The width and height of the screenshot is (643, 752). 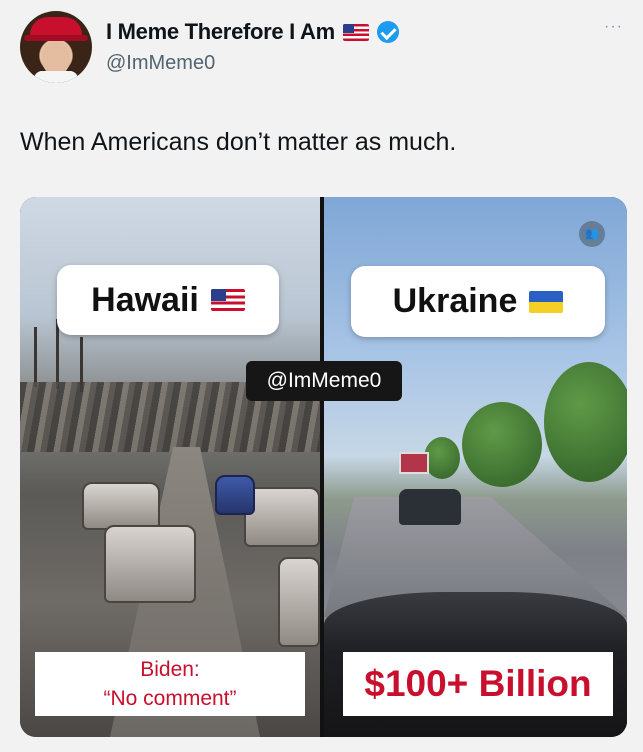 I want to click on post-text: When Americans don’t matter as much., so click(x=238, y=142).